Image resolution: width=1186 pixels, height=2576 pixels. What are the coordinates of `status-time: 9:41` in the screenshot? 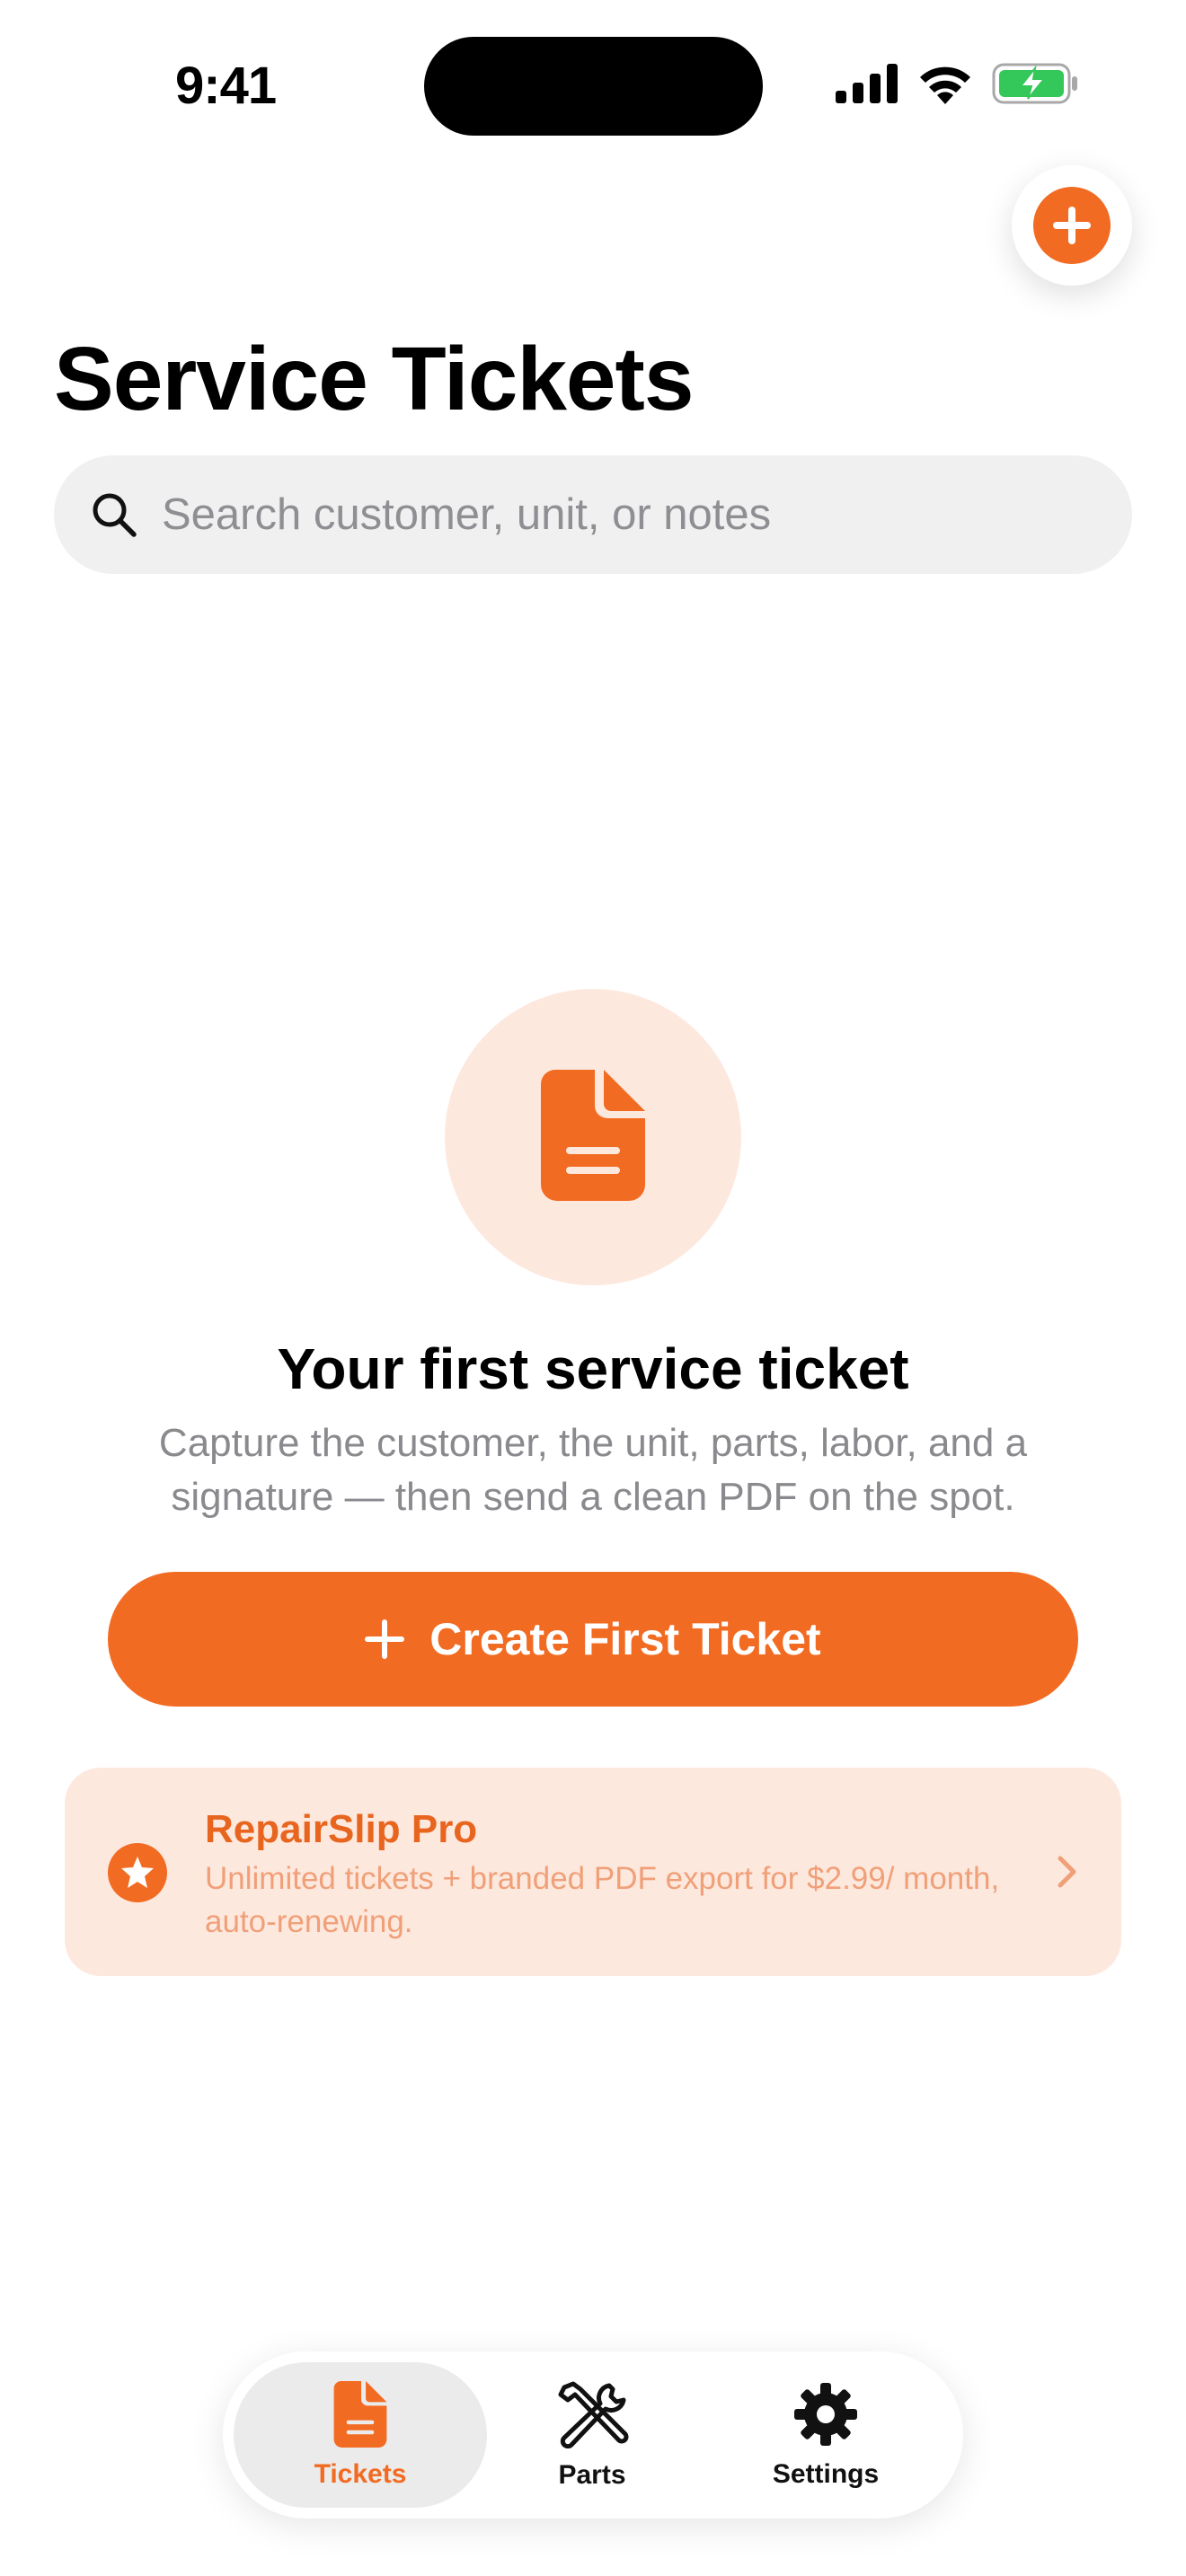 It's located at (226, 86).